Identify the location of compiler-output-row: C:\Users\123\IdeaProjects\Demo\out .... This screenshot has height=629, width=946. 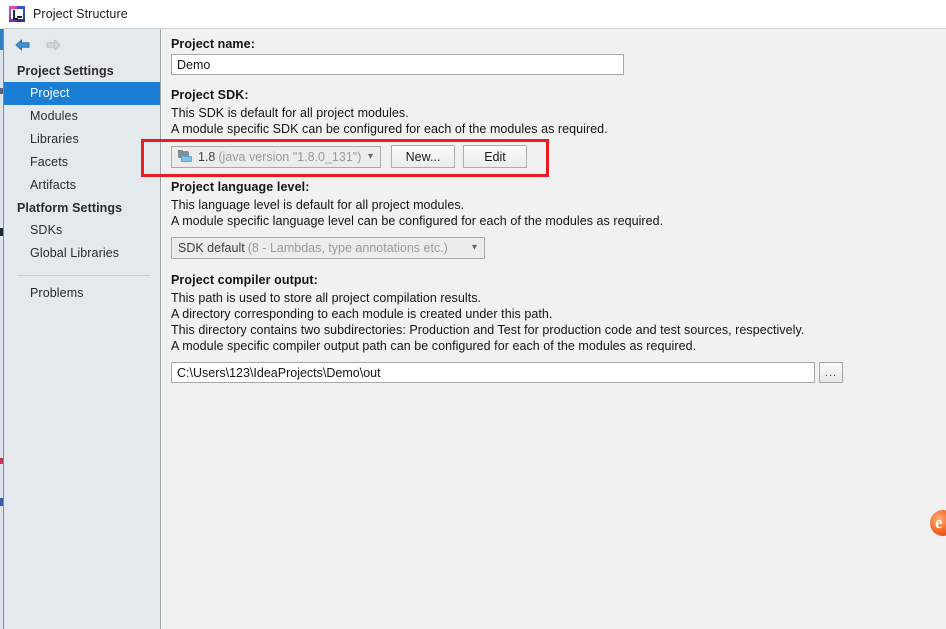
(558, 372).